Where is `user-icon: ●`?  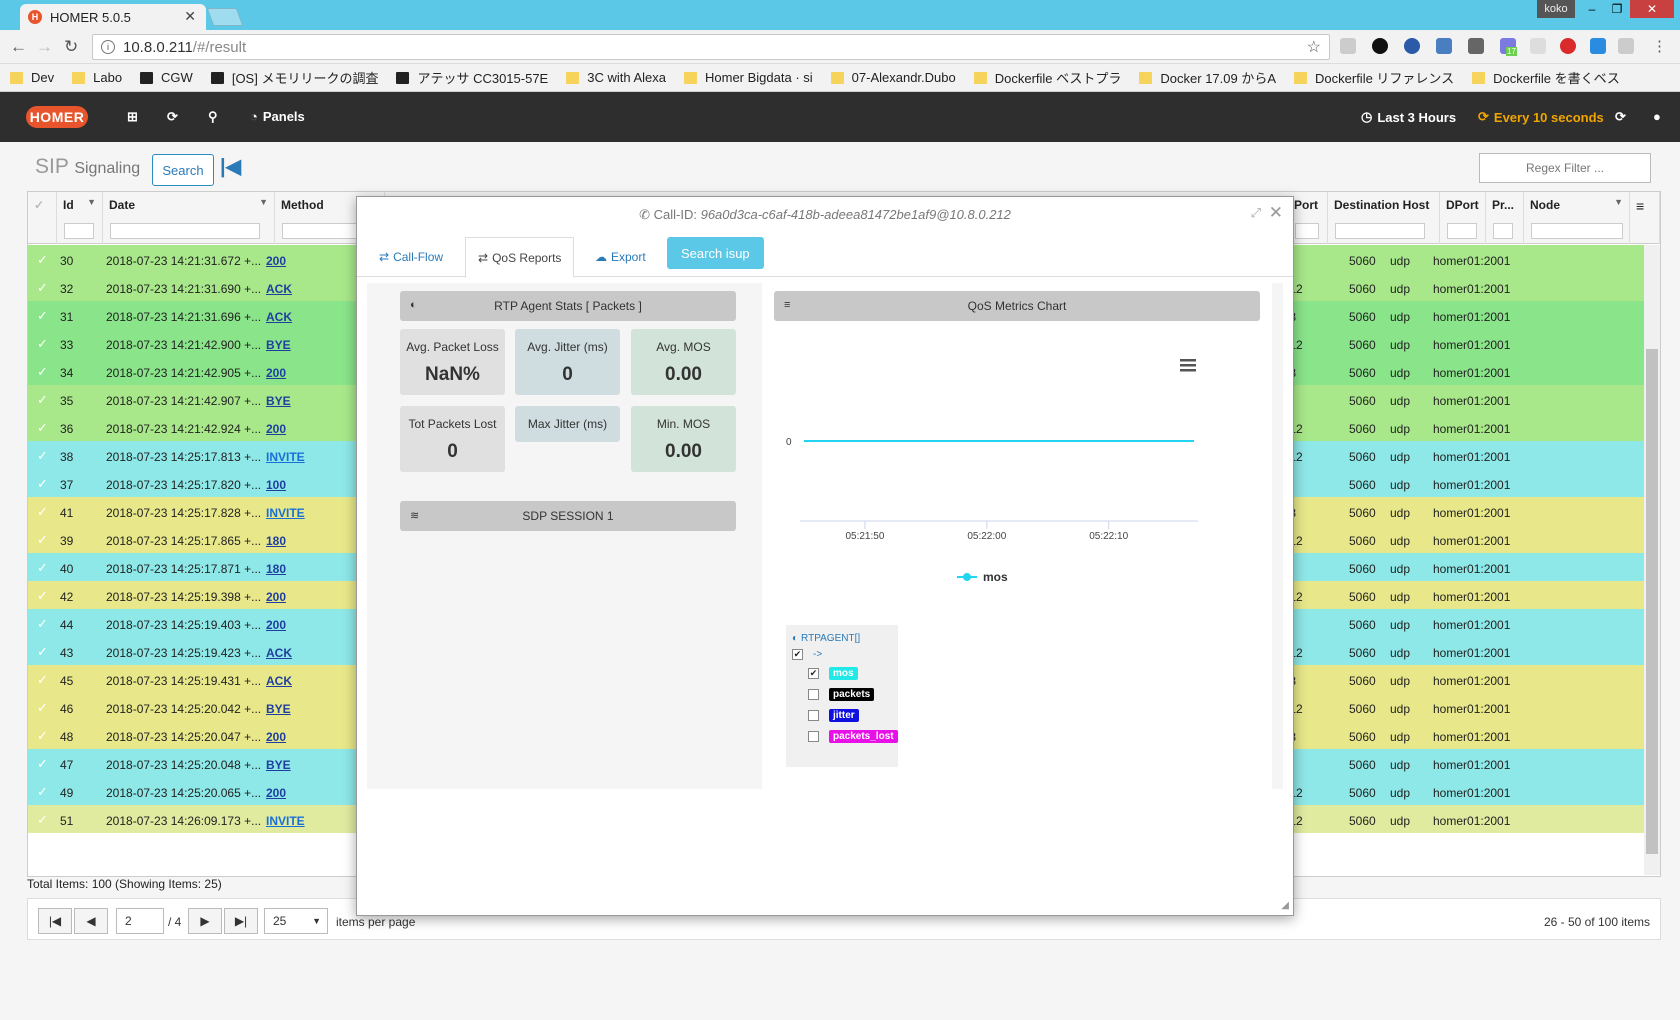
user-icon: ● is located at coordinates (1657, 116).